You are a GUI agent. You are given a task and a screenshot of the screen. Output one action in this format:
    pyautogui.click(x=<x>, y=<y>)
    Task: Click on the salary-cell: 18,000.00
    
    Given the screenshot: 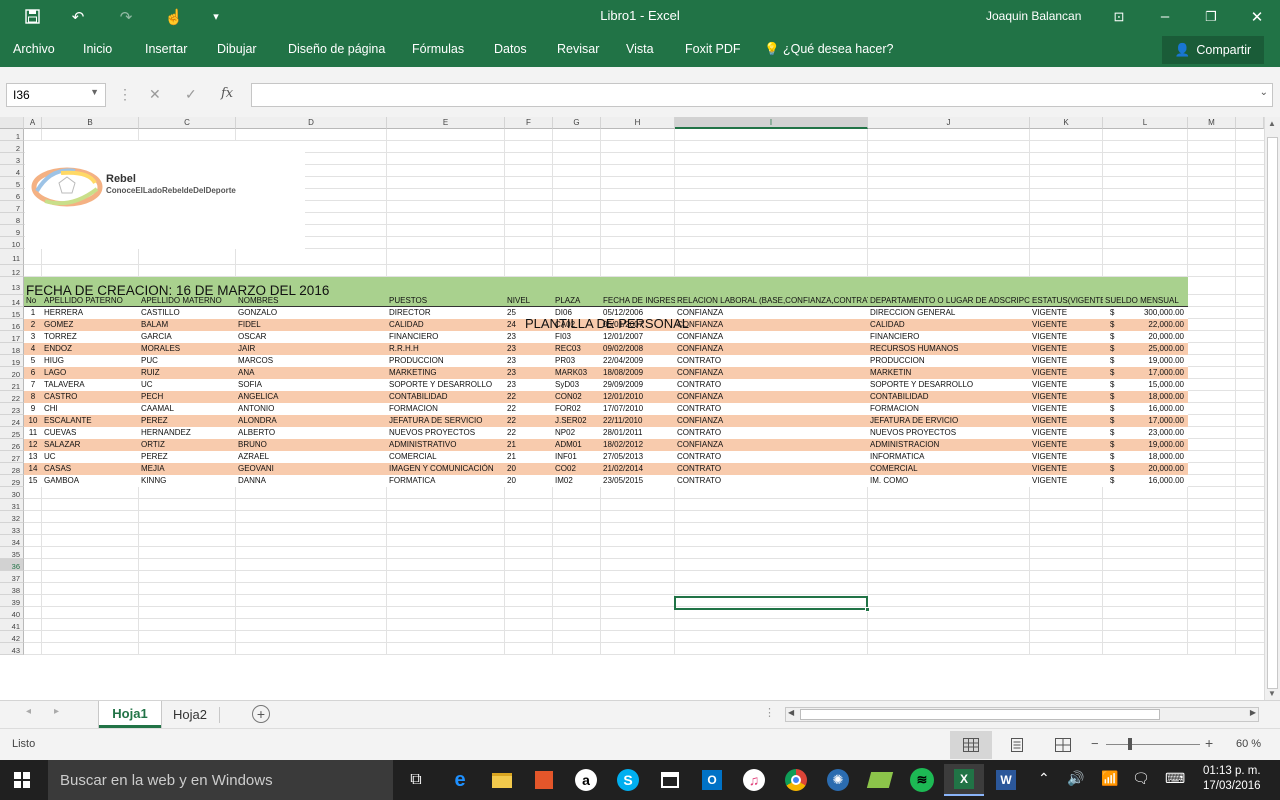 What is the action you would take?
    pyautogui.click(x=1153, y=397)
    